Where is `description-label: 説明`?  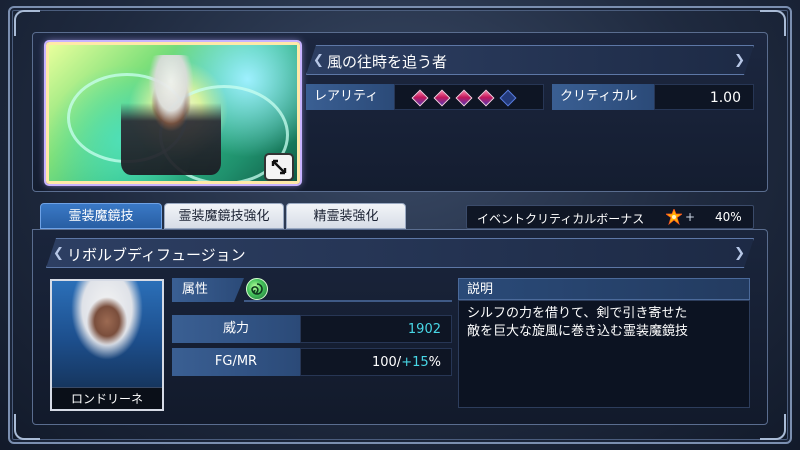
description-label: 説明 is located at coordinates (604, 289).